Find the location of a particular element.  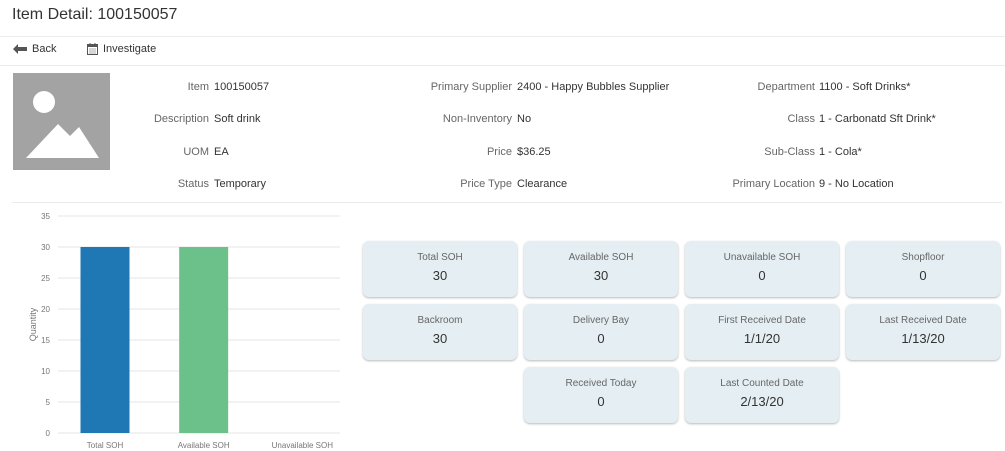

detail-row-sub-class: Sub-Class 1 - Cola* is located at coordinates (502, 152).